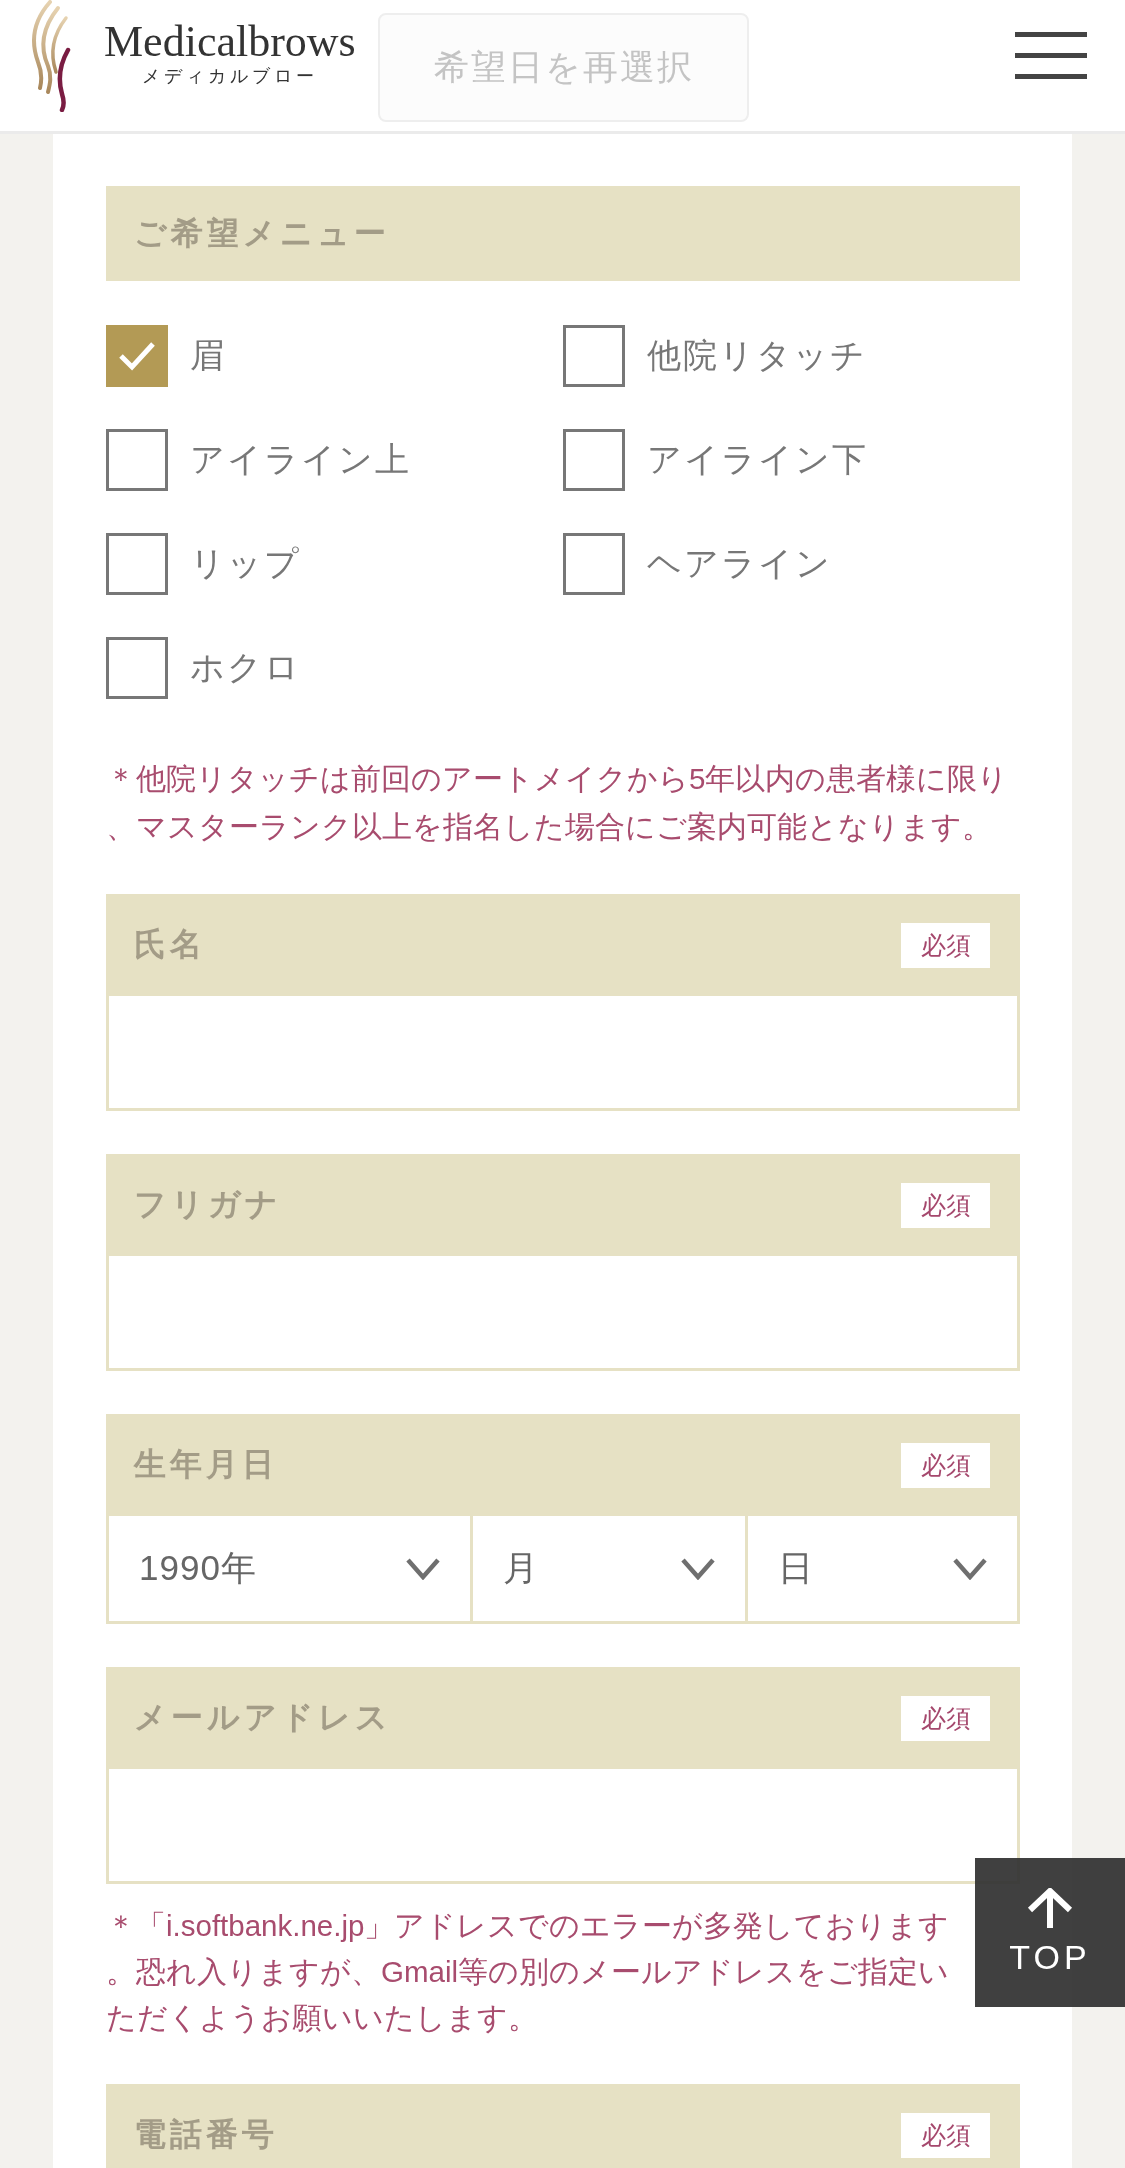 This screenshot has height=2168, width=1125. Describe the element at coordinates (1050, 1932) in the screenshot. I see `back-to-top-button: TOP` at that location.